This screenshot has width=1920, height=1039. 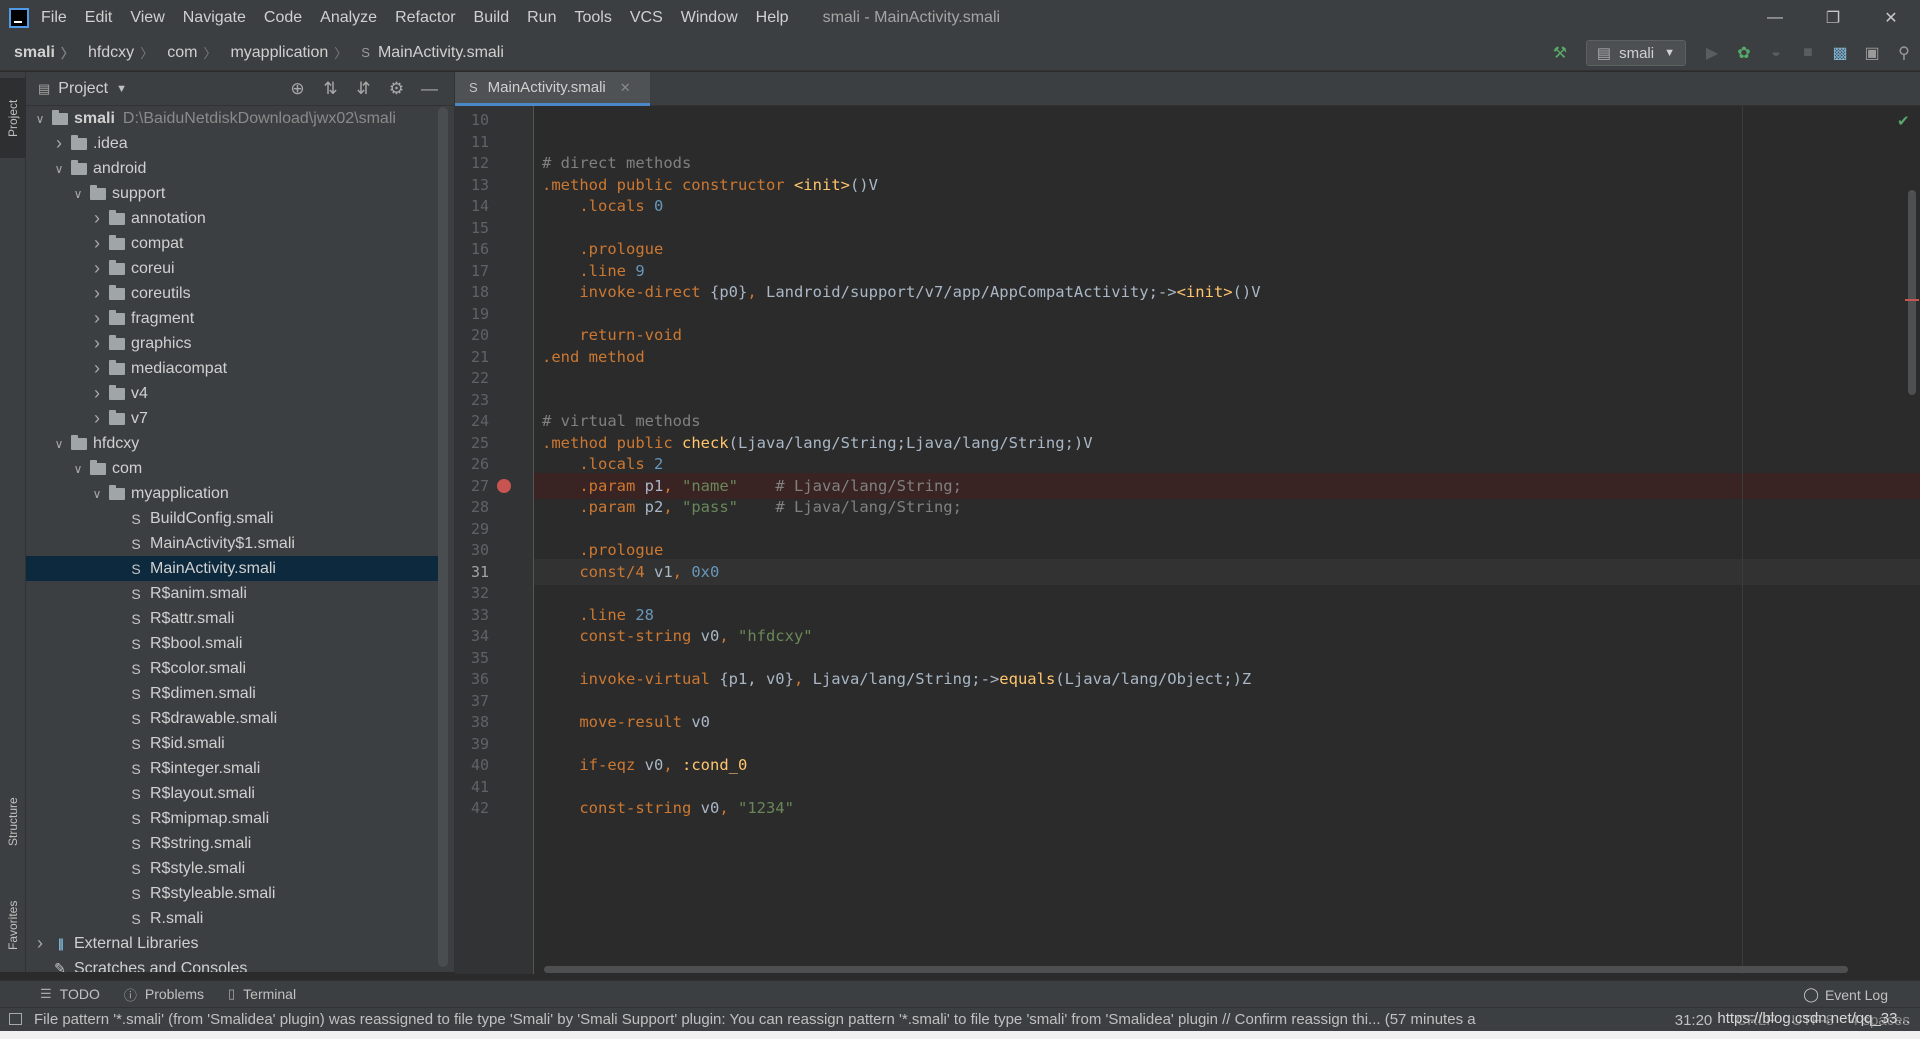 I want to click on presentation-icon: ▣, so click(x=1872, y=53).